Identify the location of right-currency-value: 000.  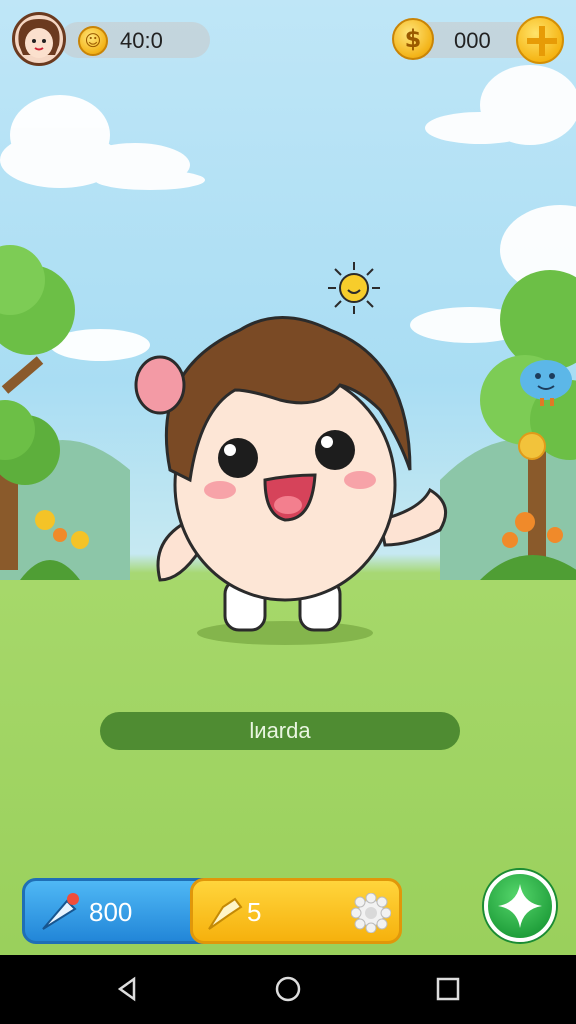
(472, 40).